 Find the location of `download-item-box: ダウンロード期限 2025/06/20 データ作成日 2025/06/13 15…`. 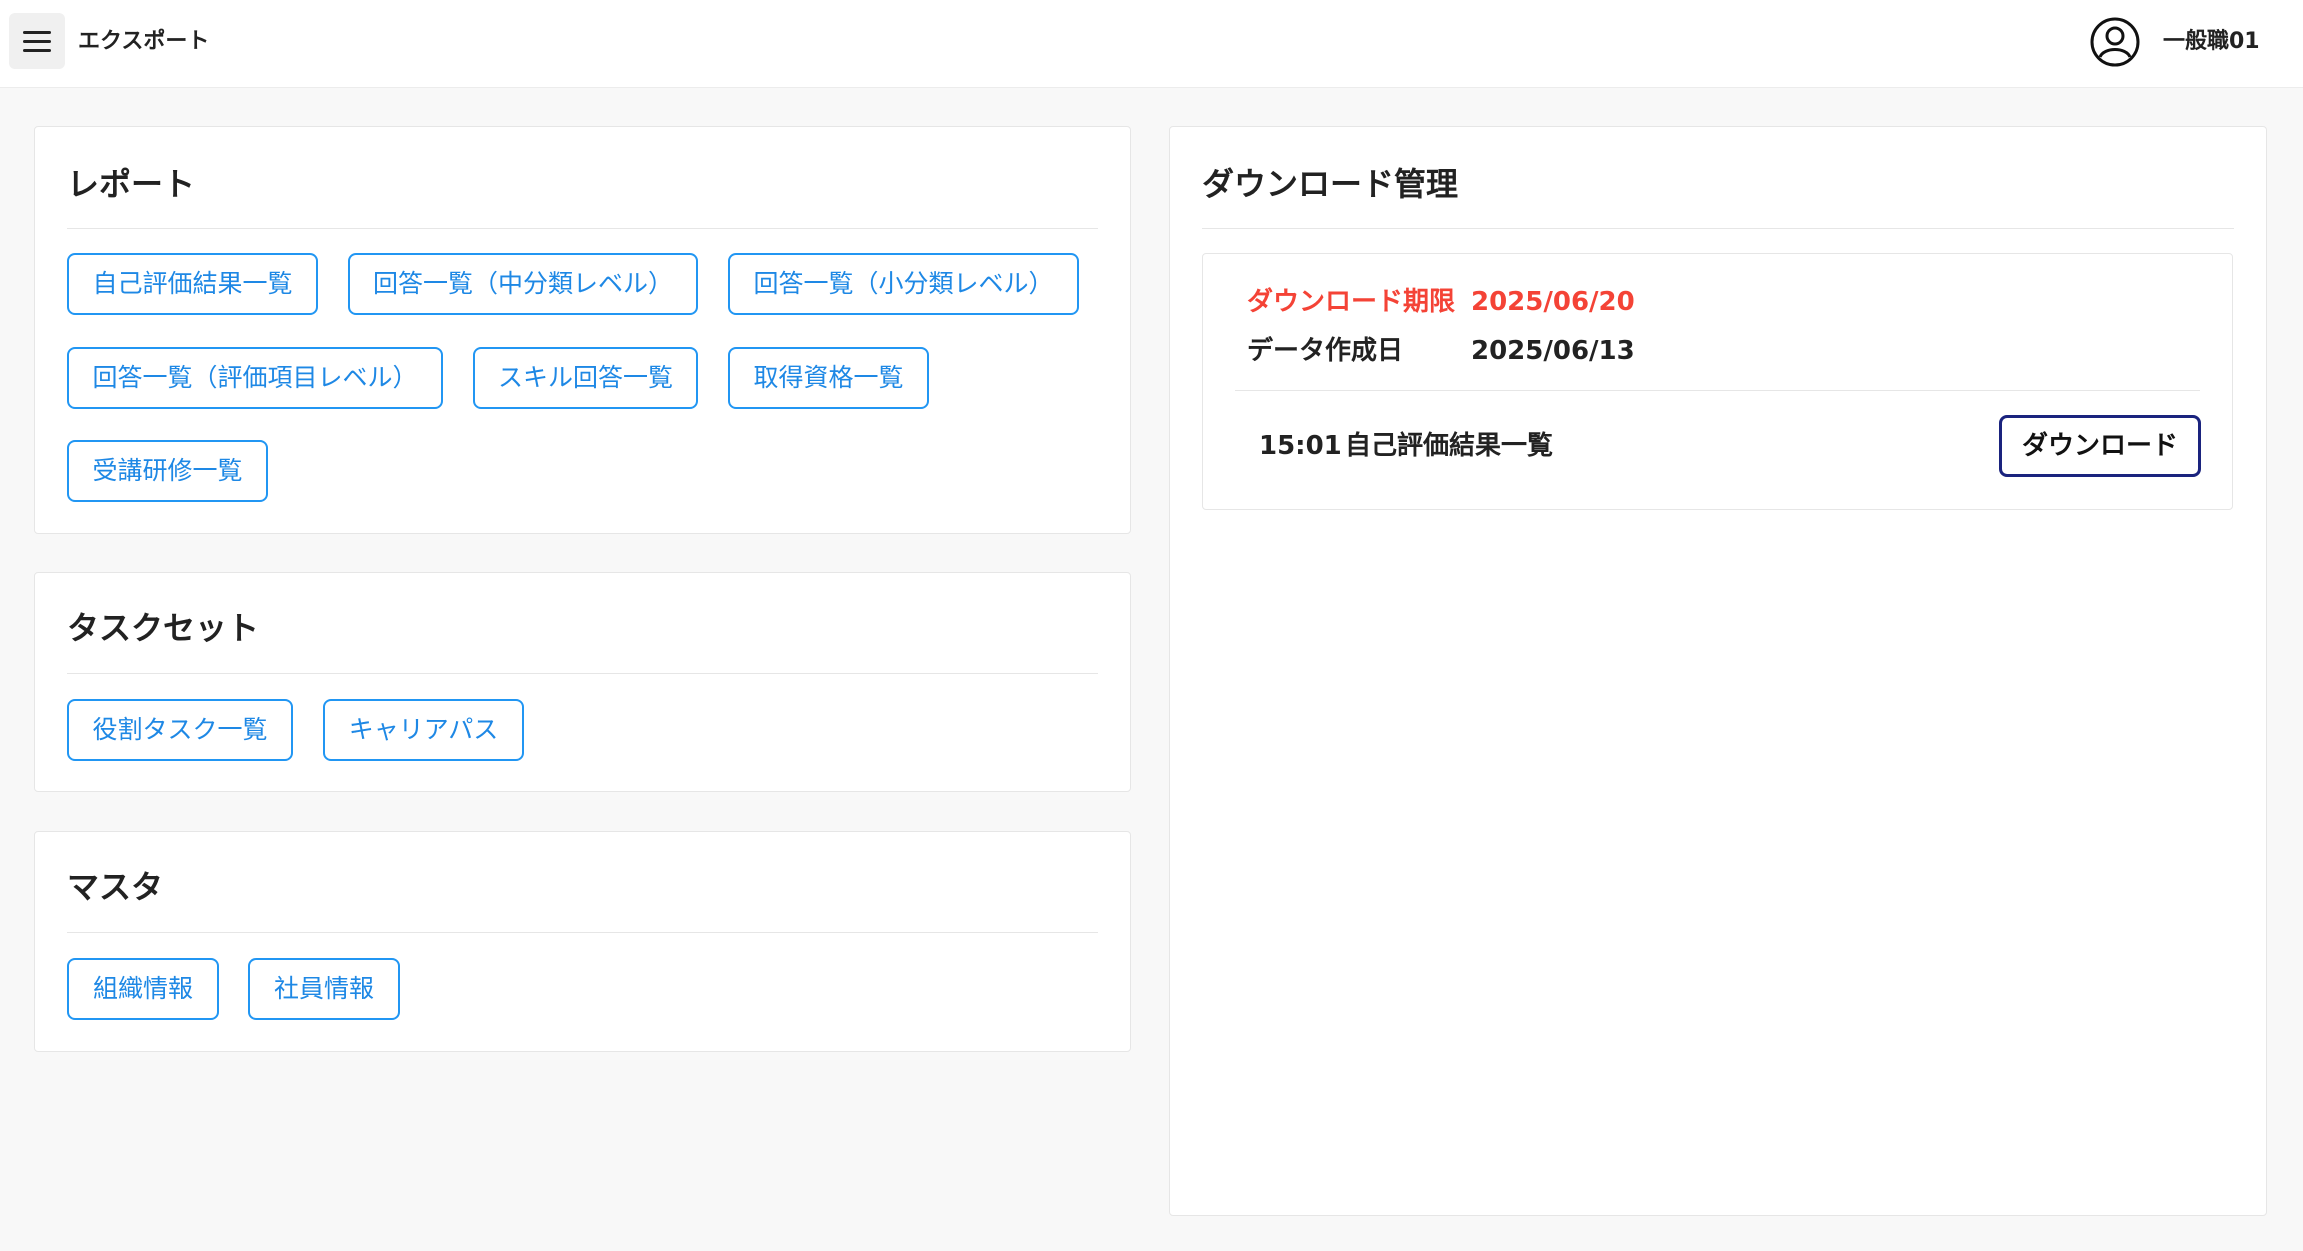

download-item-box: ダウンロード期限 2025/06/20 データ作成日 2025/06/13 15… is located at coordinates (1717, 381).